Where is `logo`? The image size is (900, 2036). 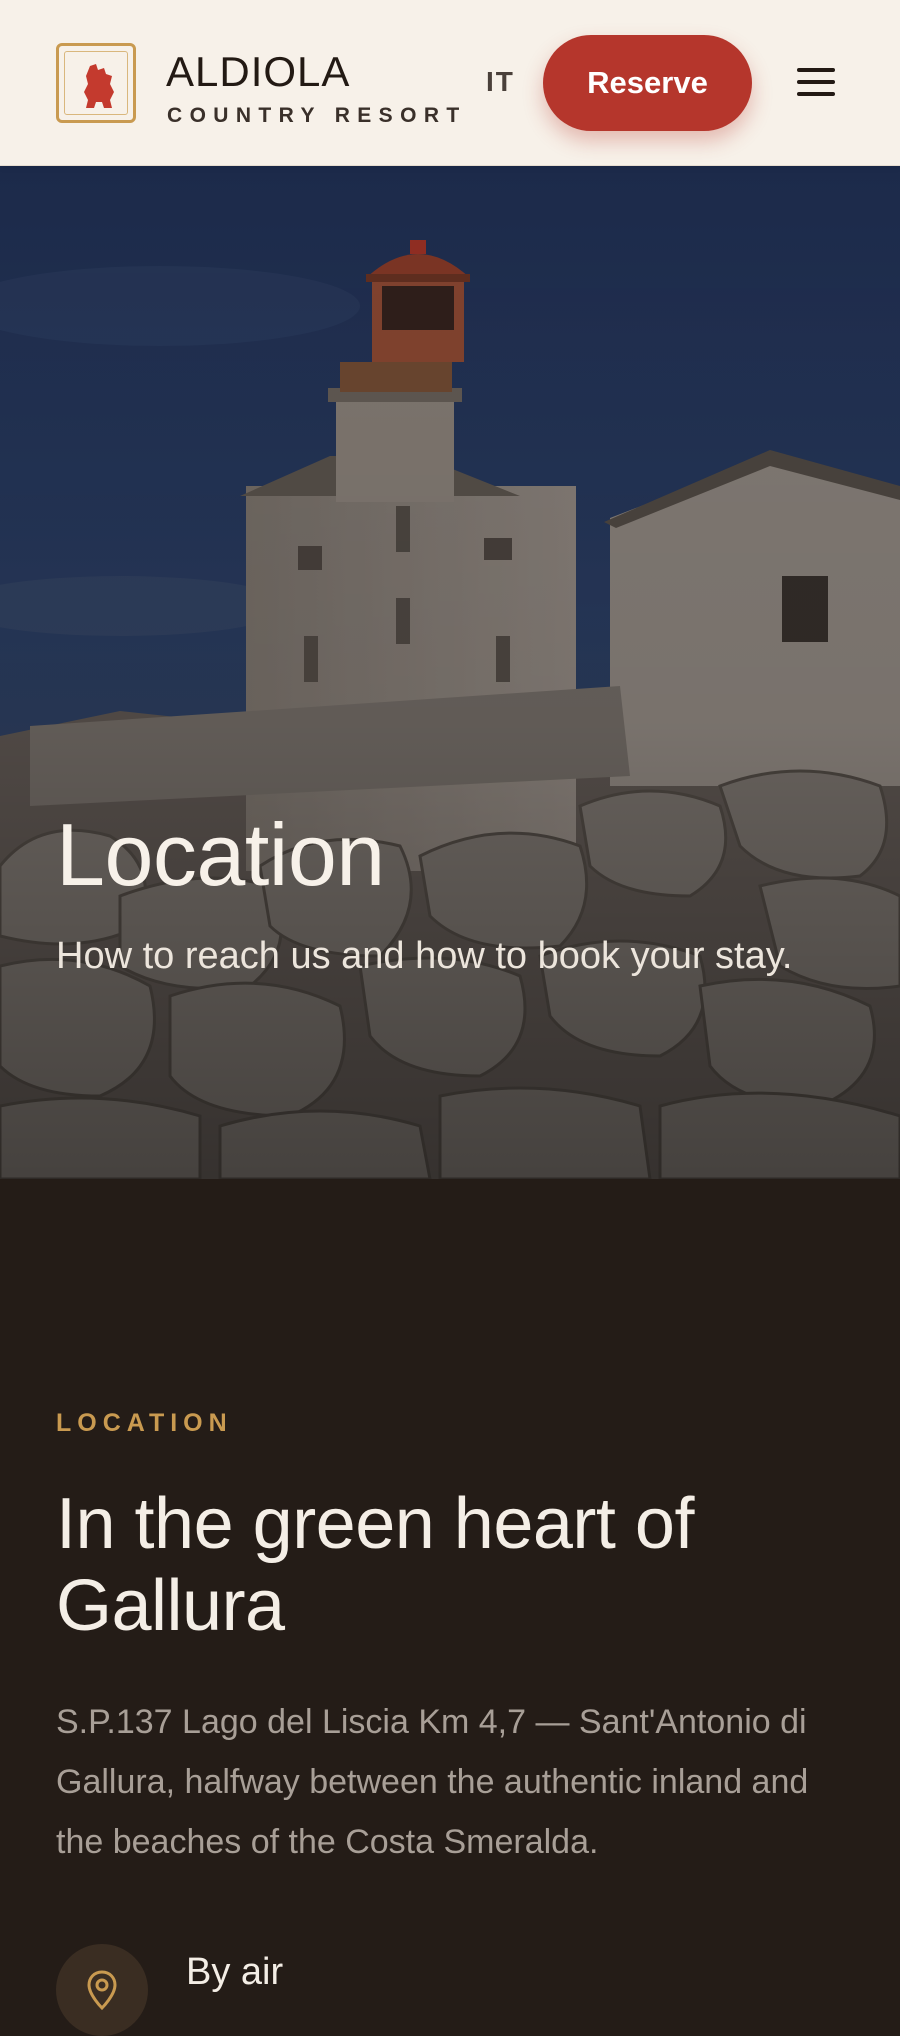 logo is located at coordinates (96, 83).